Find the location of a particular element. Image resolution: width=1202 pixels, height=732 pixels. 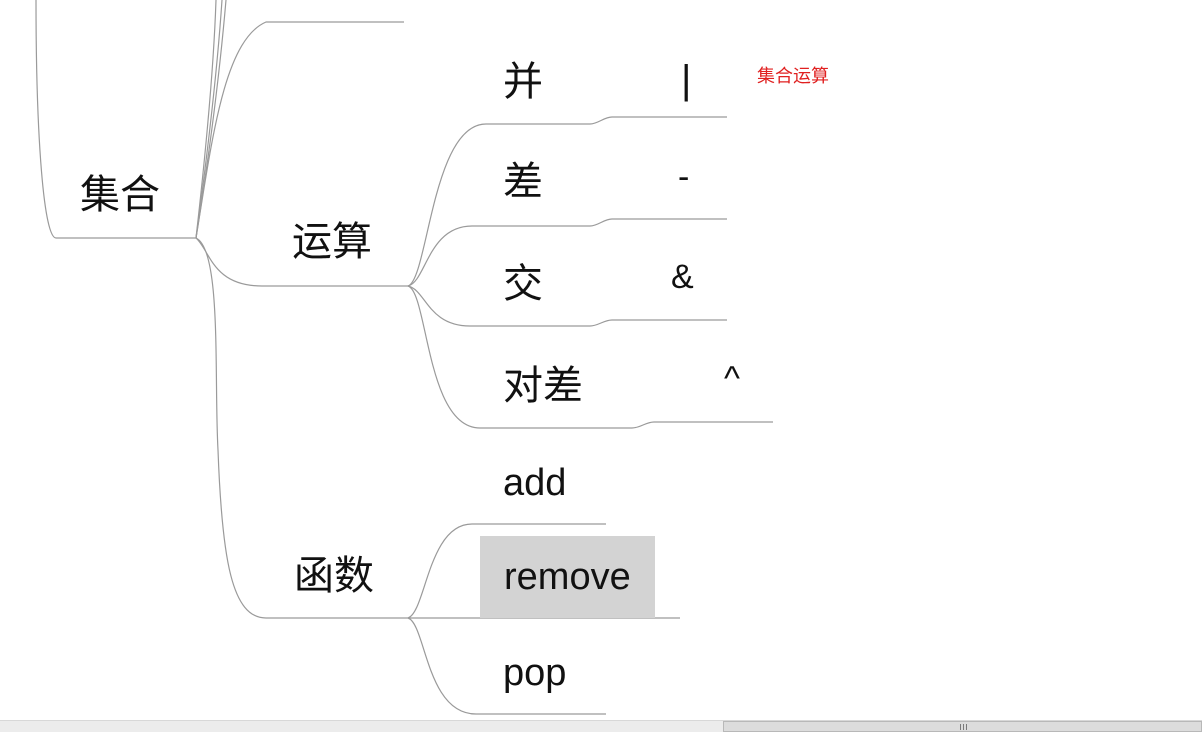

node-ops-inter: 交 is located at coordinates (523, 284).